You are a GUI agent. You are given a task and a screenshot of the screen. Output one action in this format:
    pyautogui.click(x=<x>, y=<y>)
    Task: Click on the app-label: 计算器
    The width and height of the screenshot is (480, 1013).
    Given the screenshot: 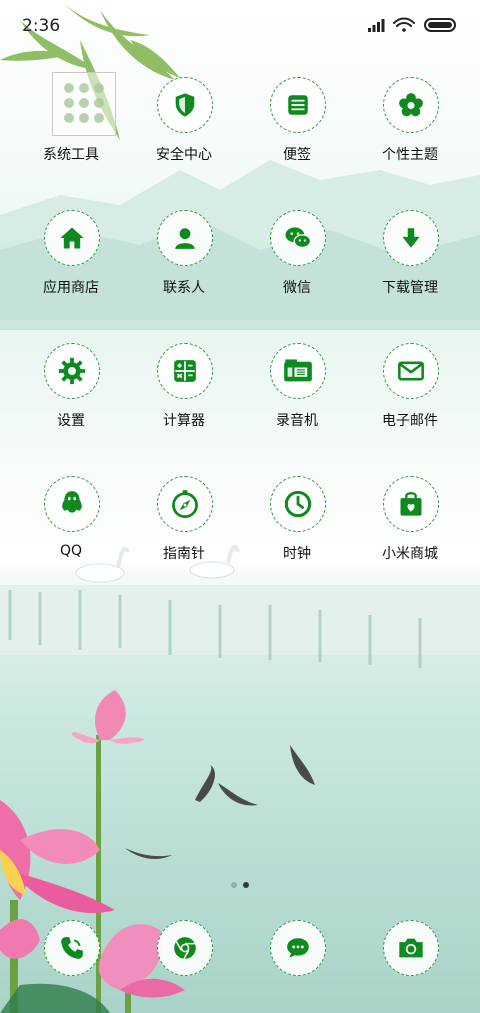 What is the action you would take?
    pyautogui.click(x=184, y=421)
    